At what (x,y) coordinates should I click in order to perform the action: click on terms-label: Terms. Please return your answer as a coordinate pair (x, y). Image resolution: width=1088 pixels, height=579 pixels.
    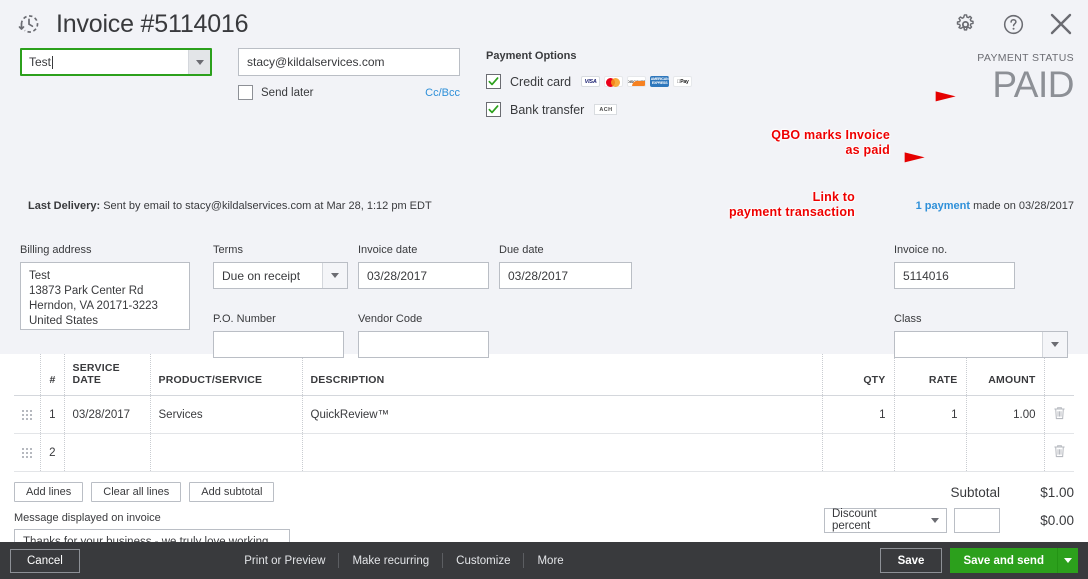
    Looking at the image, I should click on (228, 250).